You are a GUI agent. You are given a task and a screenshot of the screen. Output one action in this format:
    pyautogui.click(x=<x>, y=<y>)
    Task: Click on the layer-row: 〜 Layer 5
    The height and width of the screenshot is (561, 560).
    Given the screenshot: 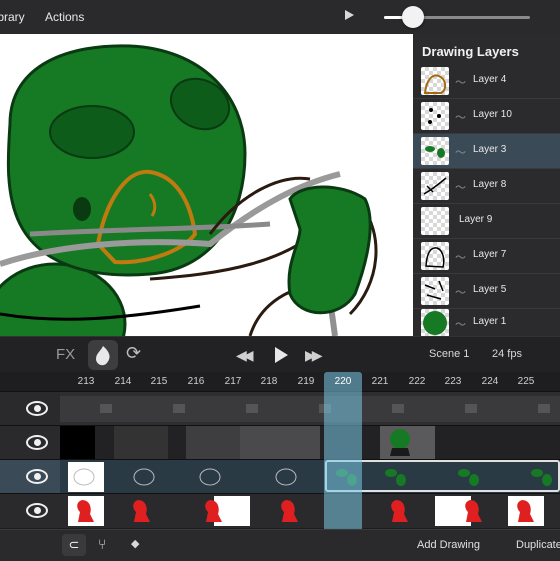 What is the action you would take?
    pyautogui.click(x=486, y=291)
    